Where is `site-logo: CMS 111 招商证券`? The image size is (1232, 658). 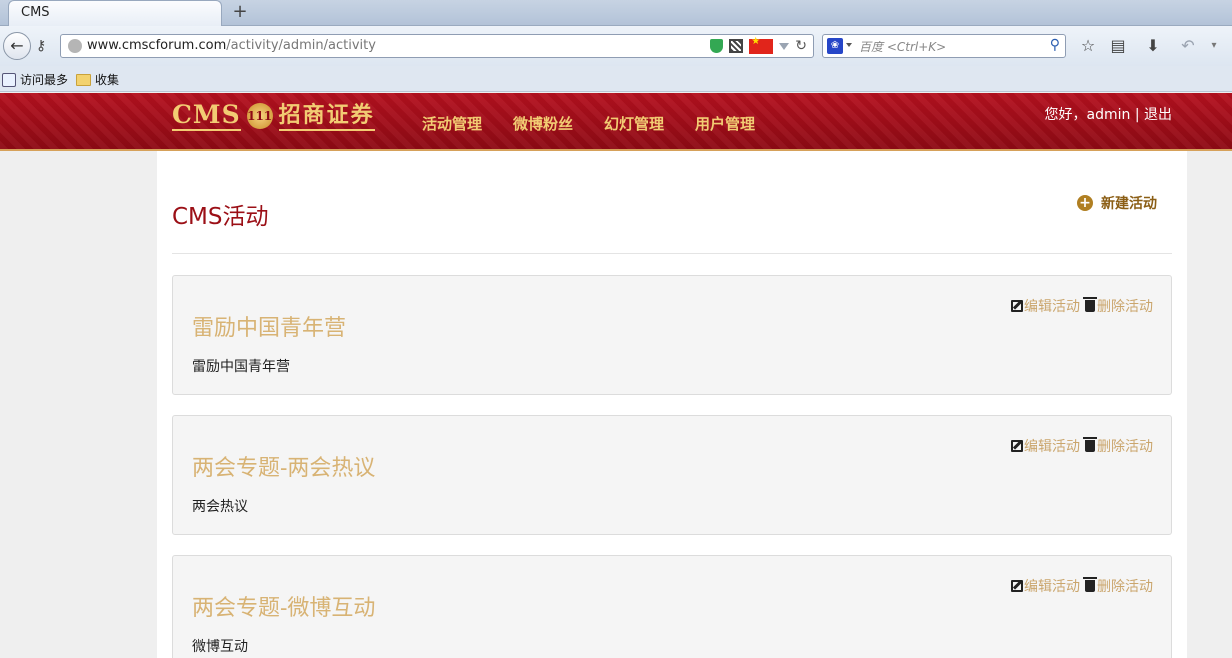
site-logo: CMS 111 招商证券 is located at coordinates (273, 116).